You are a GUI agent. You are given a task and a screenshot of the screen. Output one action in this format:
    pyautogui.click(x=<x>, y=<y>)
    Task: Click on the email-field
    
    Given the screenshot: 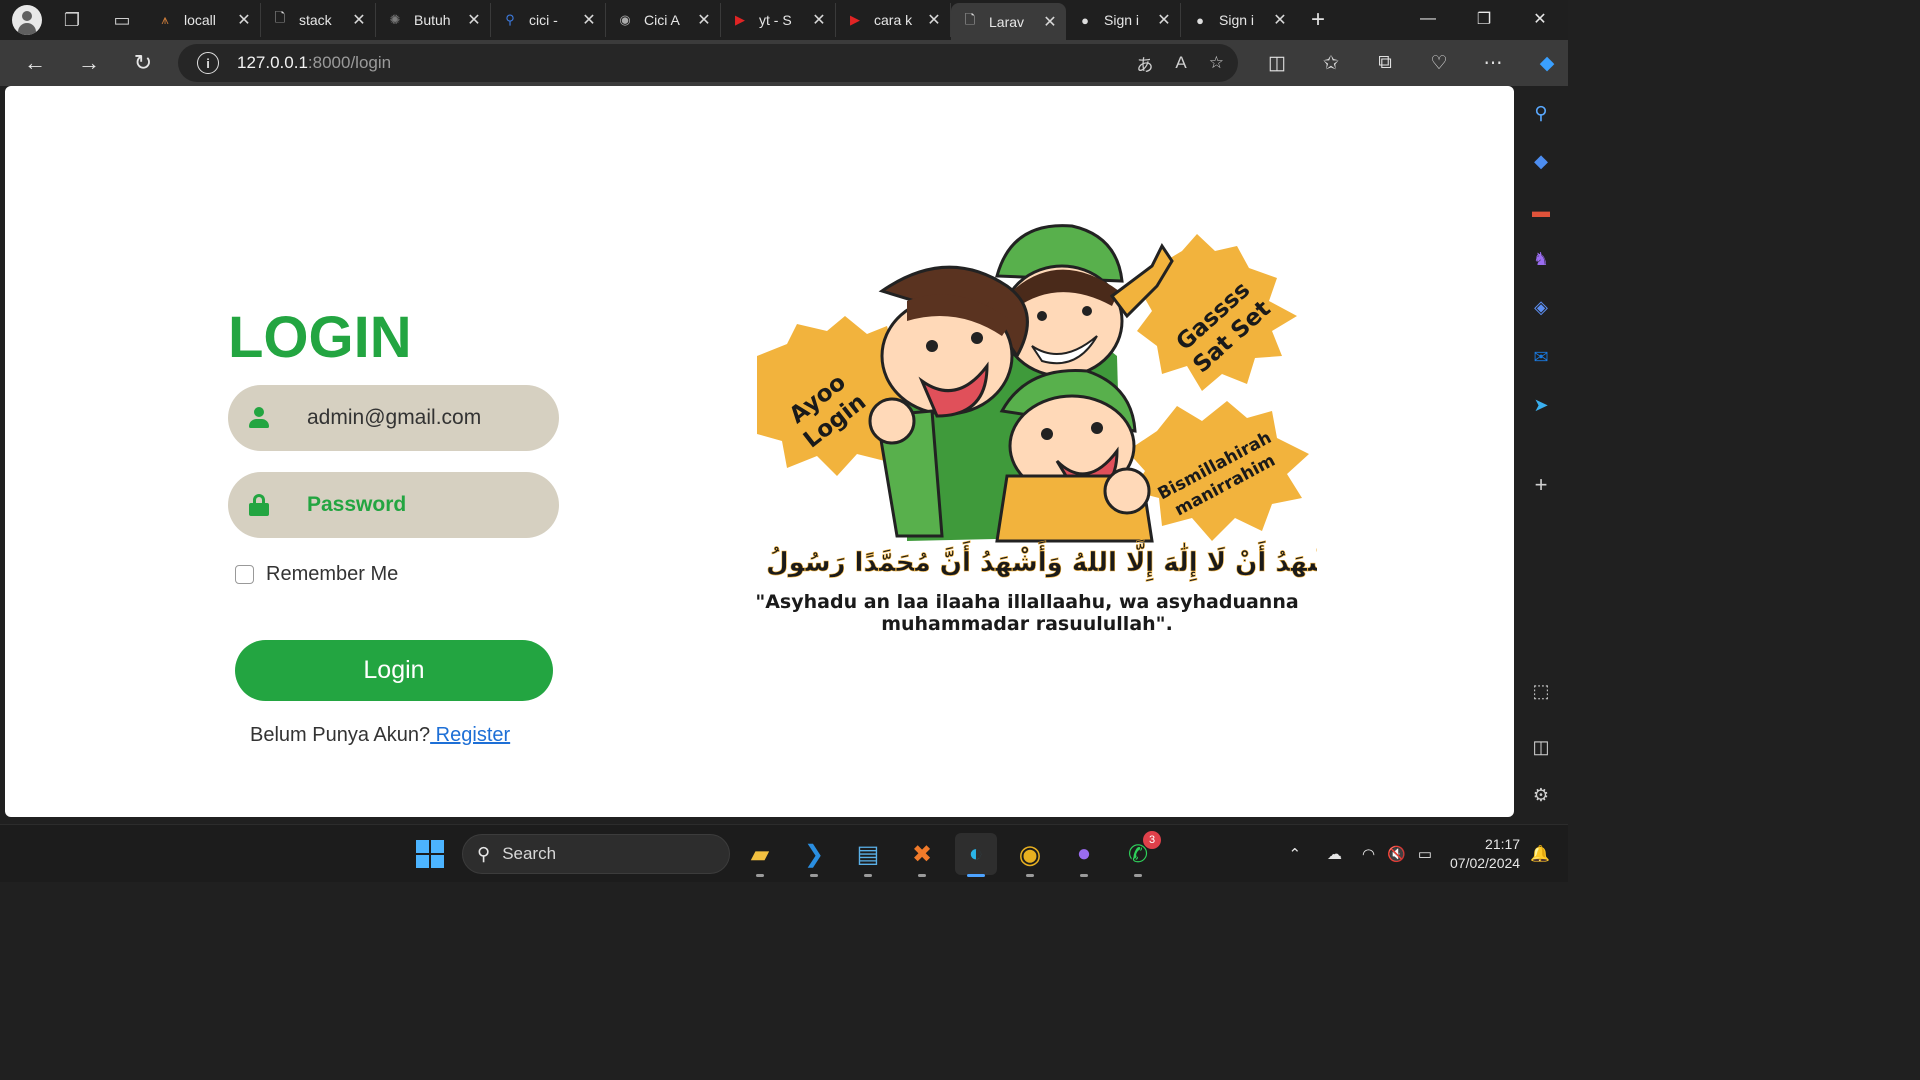 What is the action you would take?
    pyautogui.click(x=393, y=418)
    